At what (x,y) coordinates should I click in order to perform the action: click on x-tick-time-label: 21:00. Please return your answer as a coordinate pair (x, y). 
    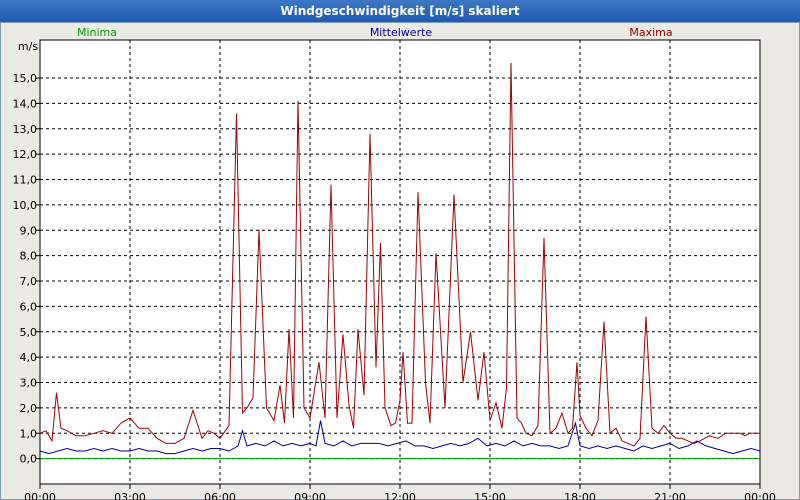
    Looking at the image, I should click on (670, 495).